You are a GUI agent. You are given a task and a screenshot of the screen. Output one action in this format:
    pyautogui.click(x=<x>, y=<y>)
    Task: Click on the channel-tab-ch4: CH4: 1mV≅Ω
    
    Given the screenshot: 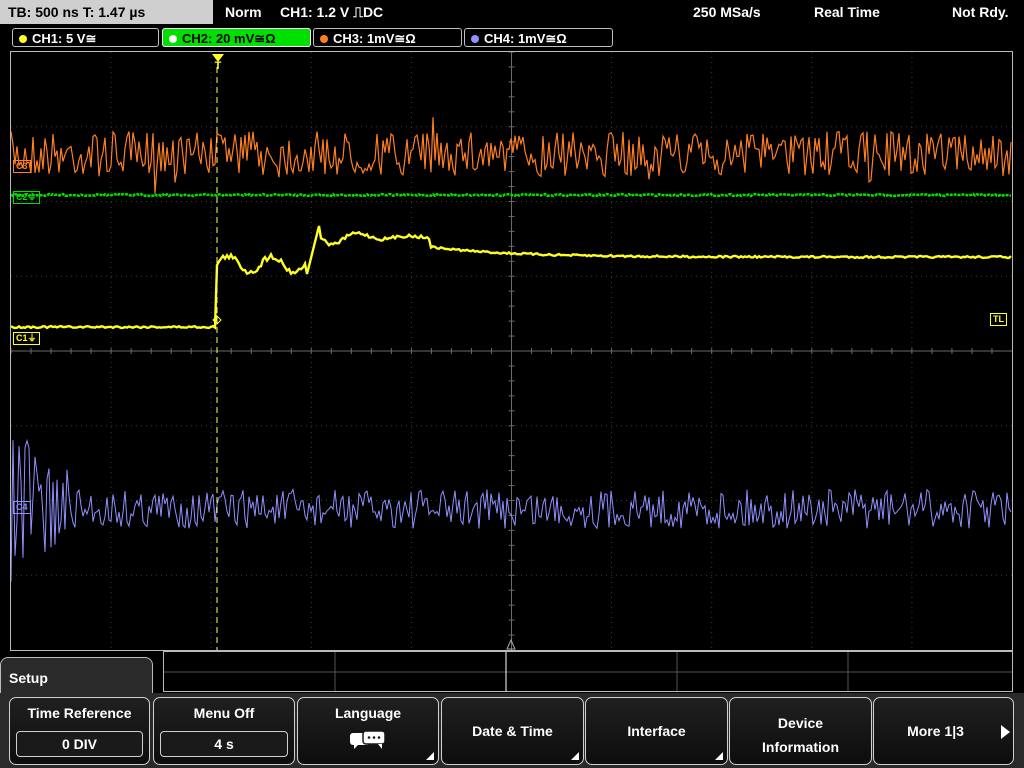 What is the action you would take?
    pyautogui.click(x=538, y=37)
    